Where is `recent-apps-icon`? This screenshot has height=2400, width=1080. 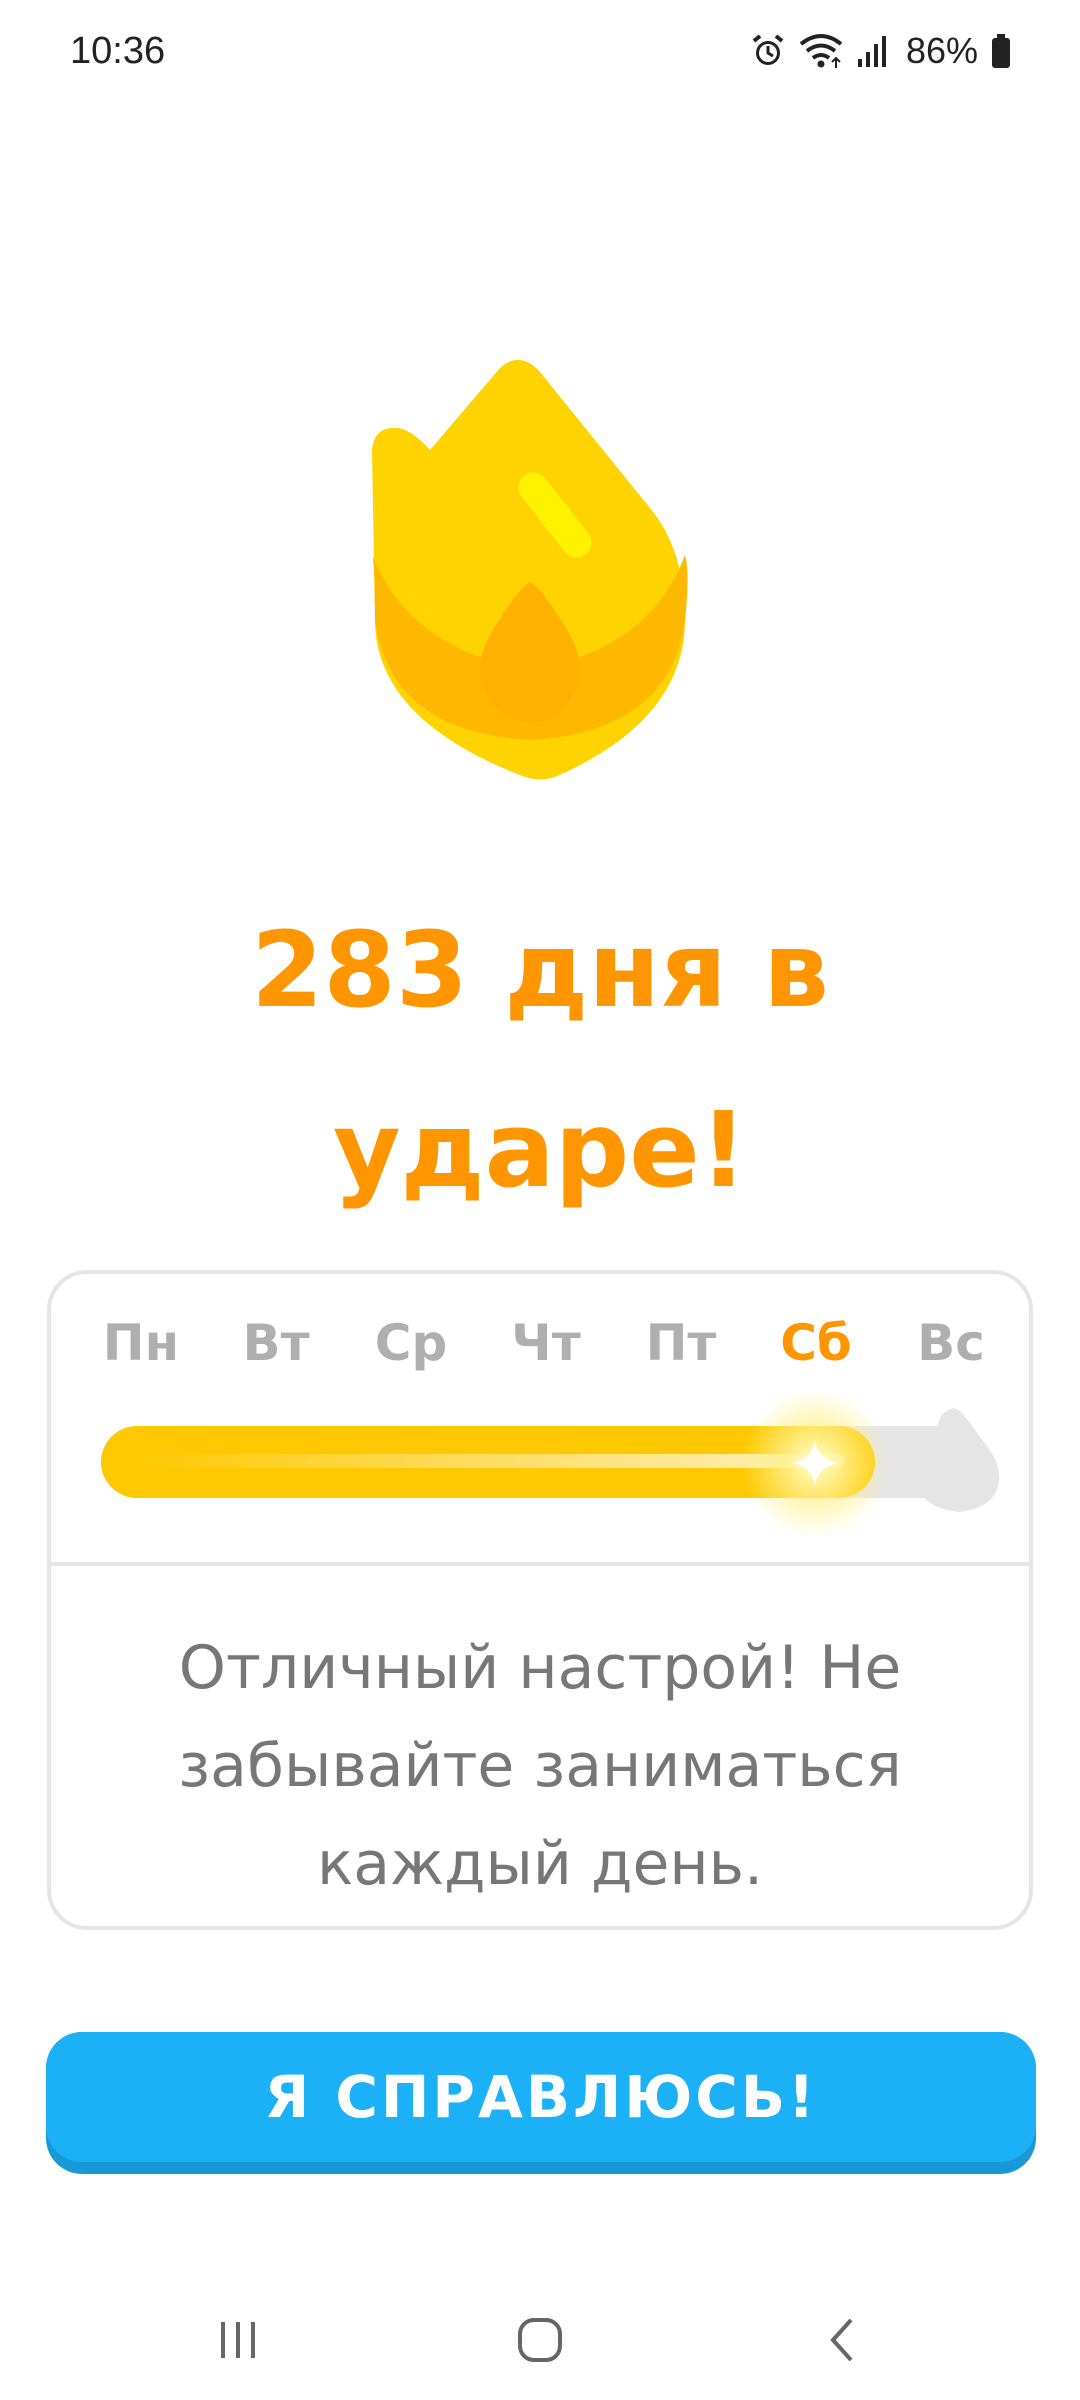
recent-apps-icon is located at coordinates (238, 2340).